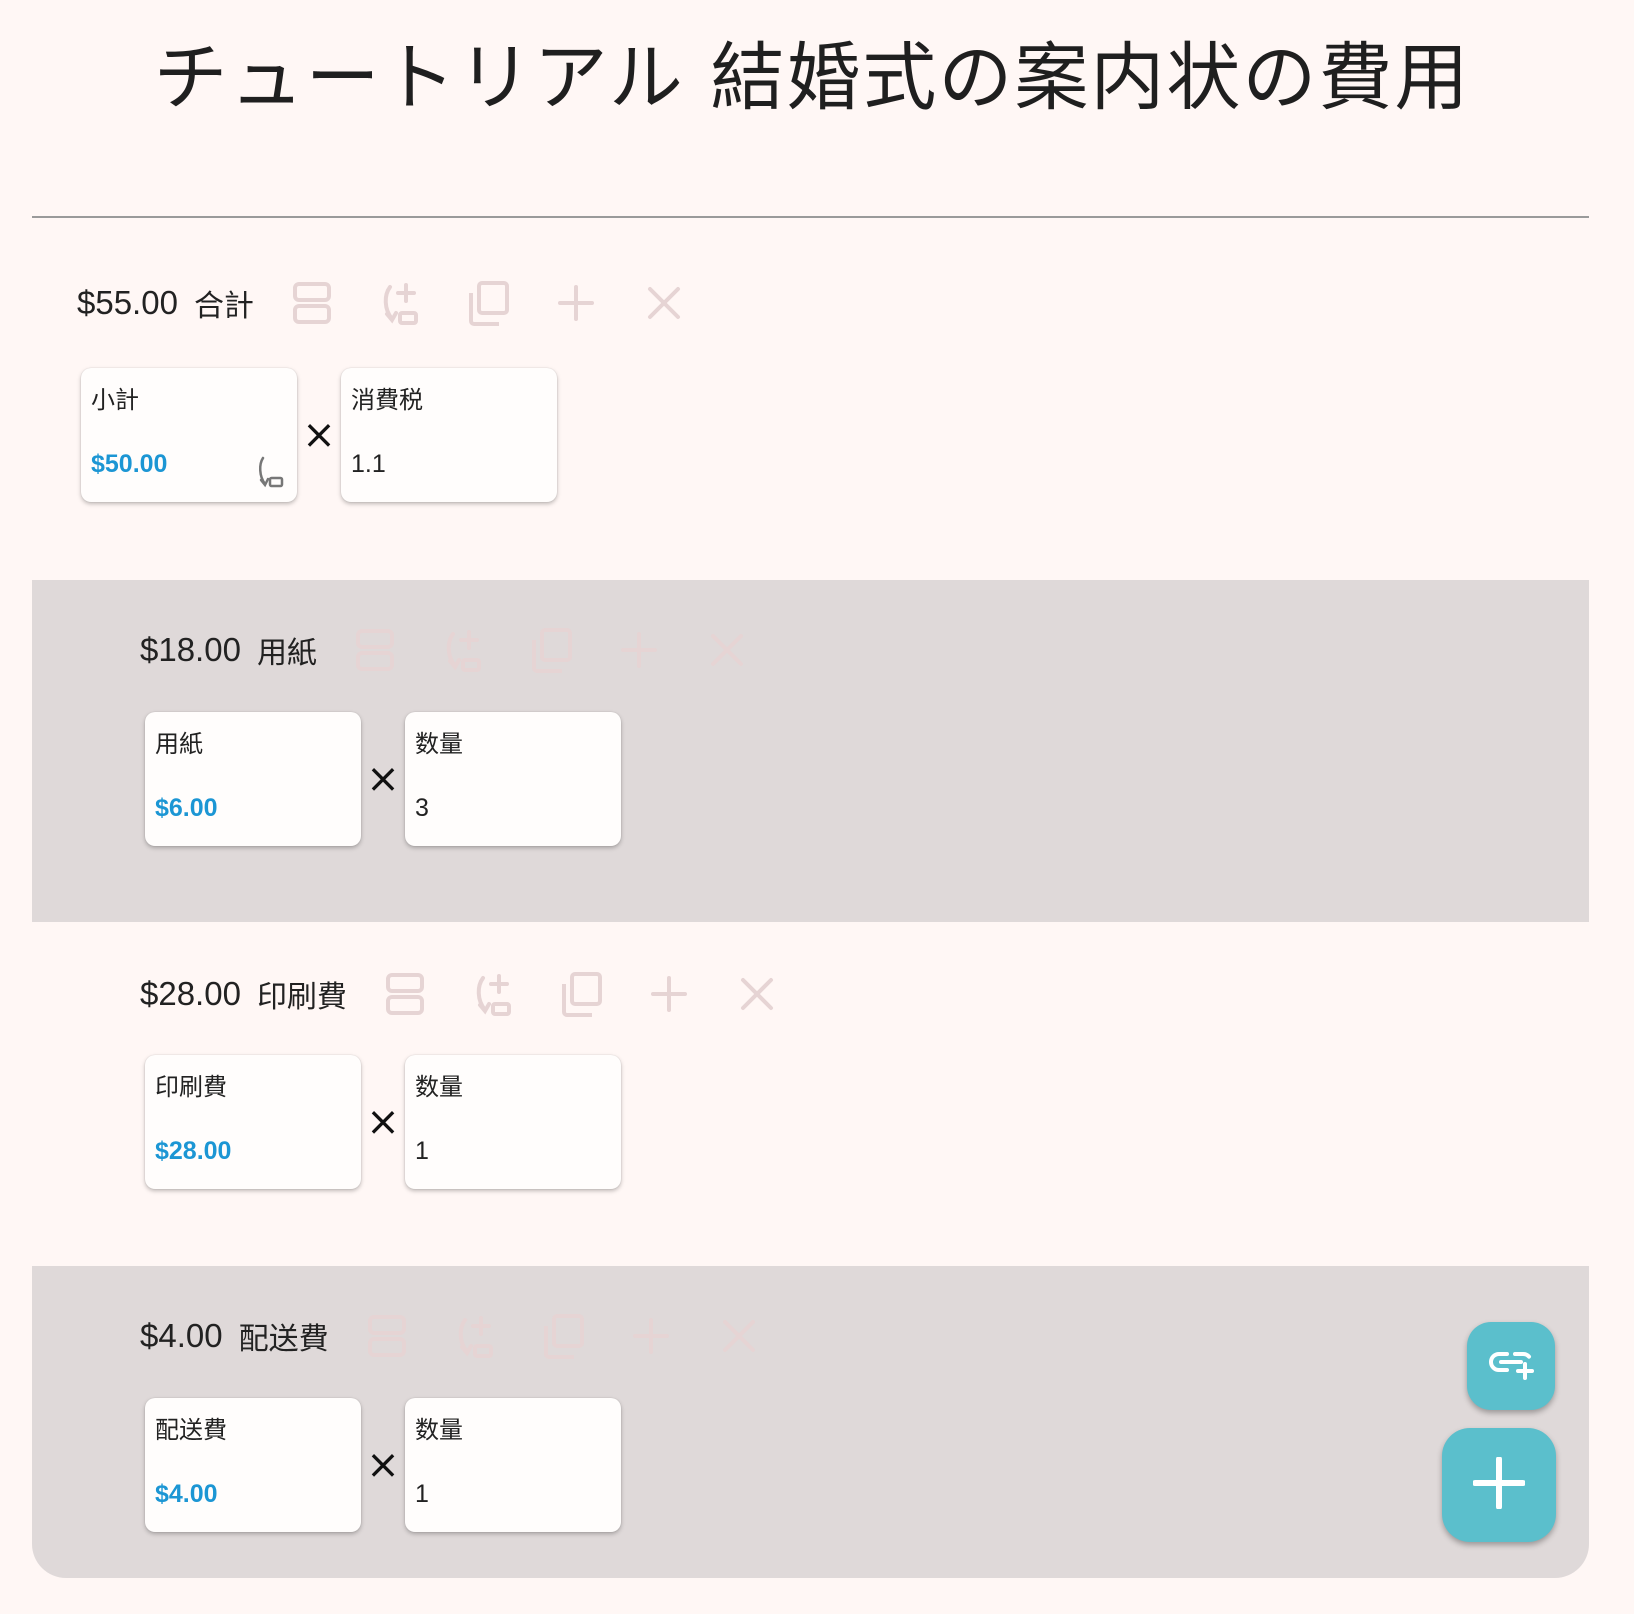 Image resolution: width=1634 pixels, height=1614 pixels. I want to click on add-item-button, so click(1499, 1485).